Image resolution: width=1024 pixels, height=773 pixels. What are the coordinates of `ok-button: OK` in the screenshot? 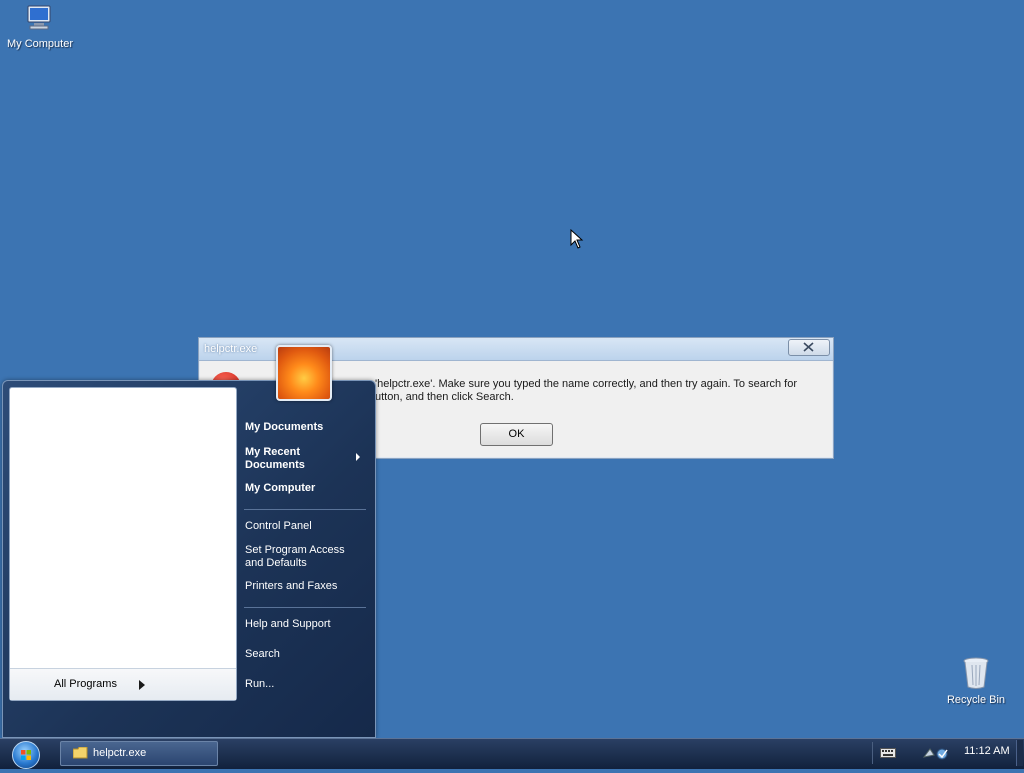 It's located at (516, 434).